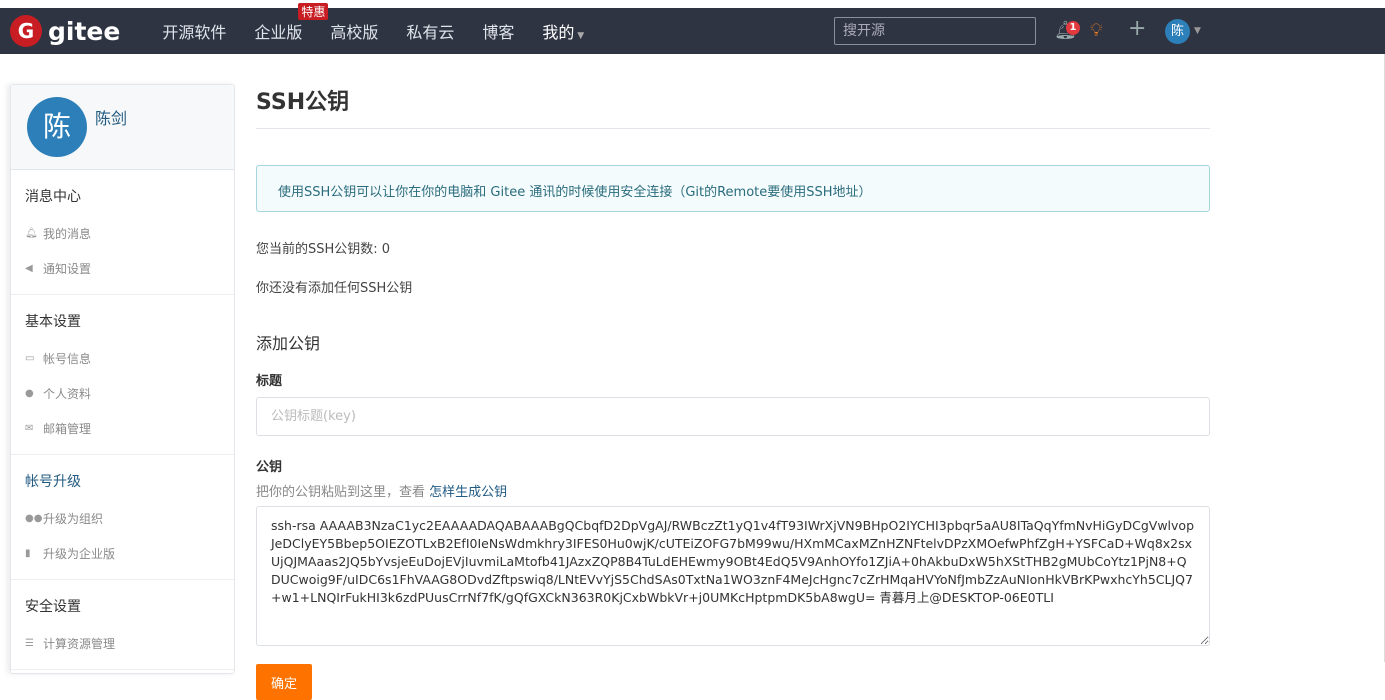  What do you see at coordinates (278, 32) in the screenshot?
I see `nav-enterprise-label: 企业版` at bounding box center [278, 32].